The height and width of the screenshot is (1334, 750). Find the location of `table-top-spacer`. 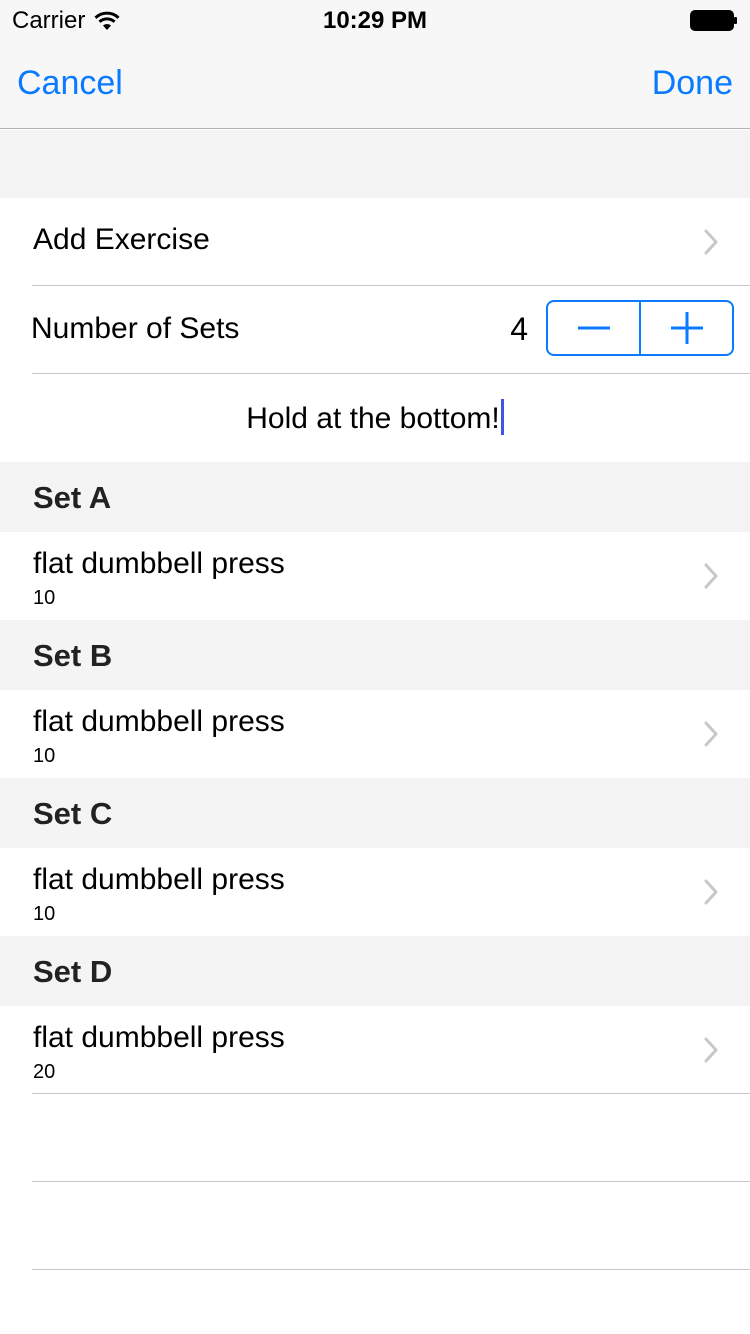

table-top-spacer is located at coordinates (375, 164).